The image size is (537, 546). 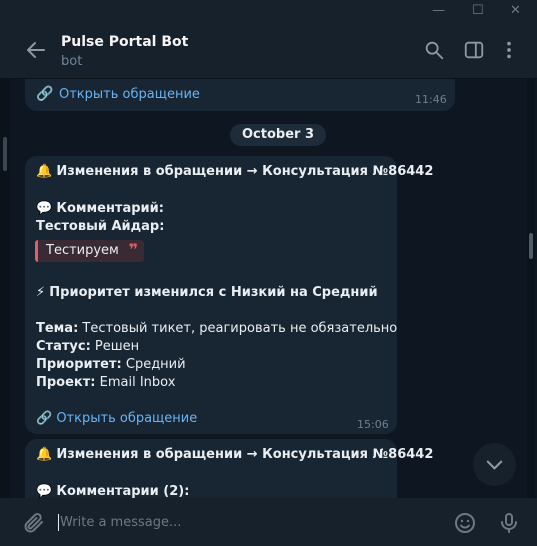 What do you see at coordinates (110, 208) in the screenshot?
I see `comment-label: Комментарий:` at bounding box center [110, 208].